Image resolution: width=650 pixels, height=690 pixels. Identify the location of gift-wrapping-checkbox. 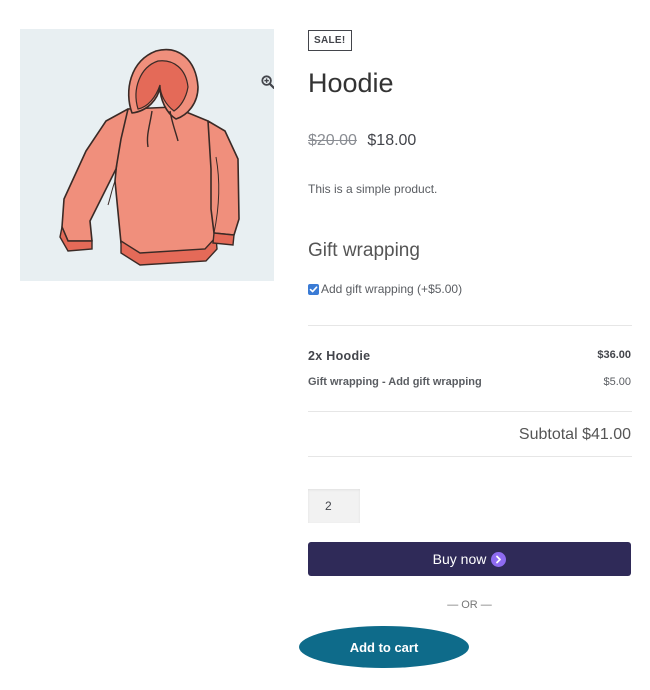
(313, 289).